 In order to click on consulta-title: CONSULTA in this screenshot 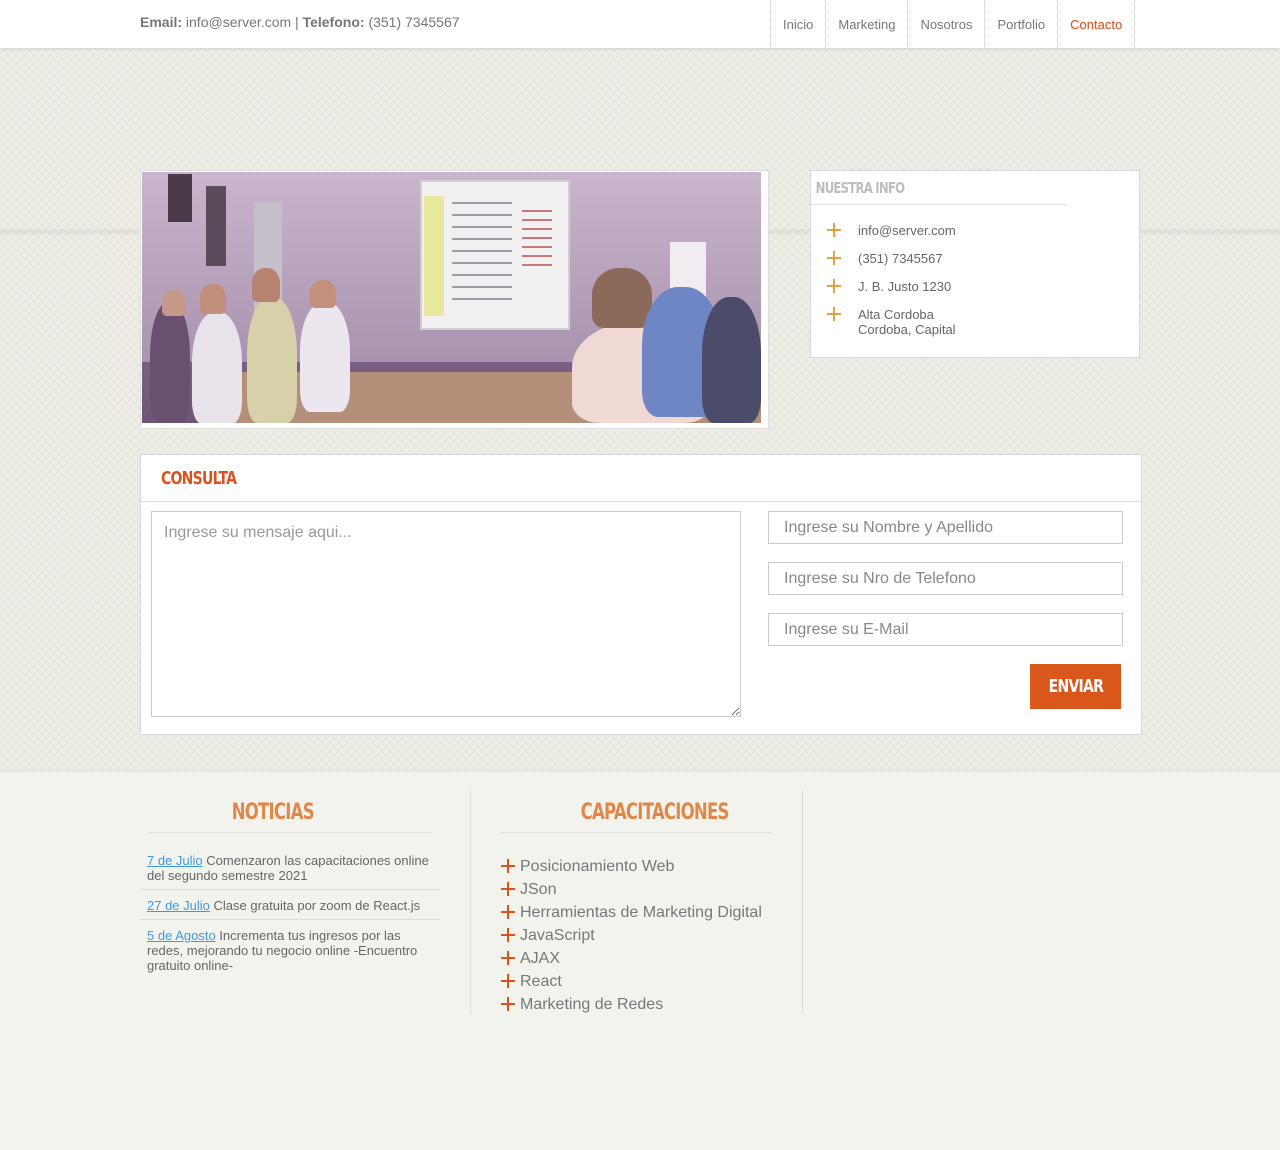, I will do `click(199, 478)`.